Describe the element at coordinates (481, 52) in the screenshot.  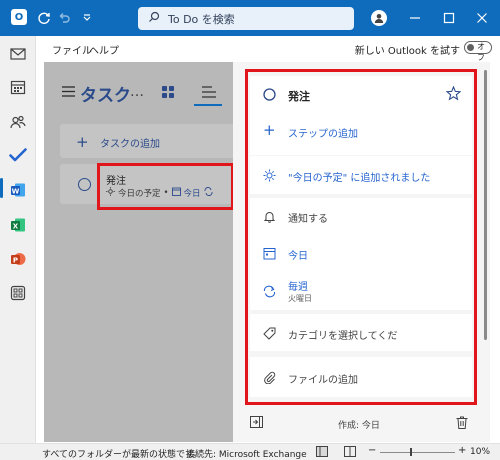
I see `toggle-label: オフ` at that location.